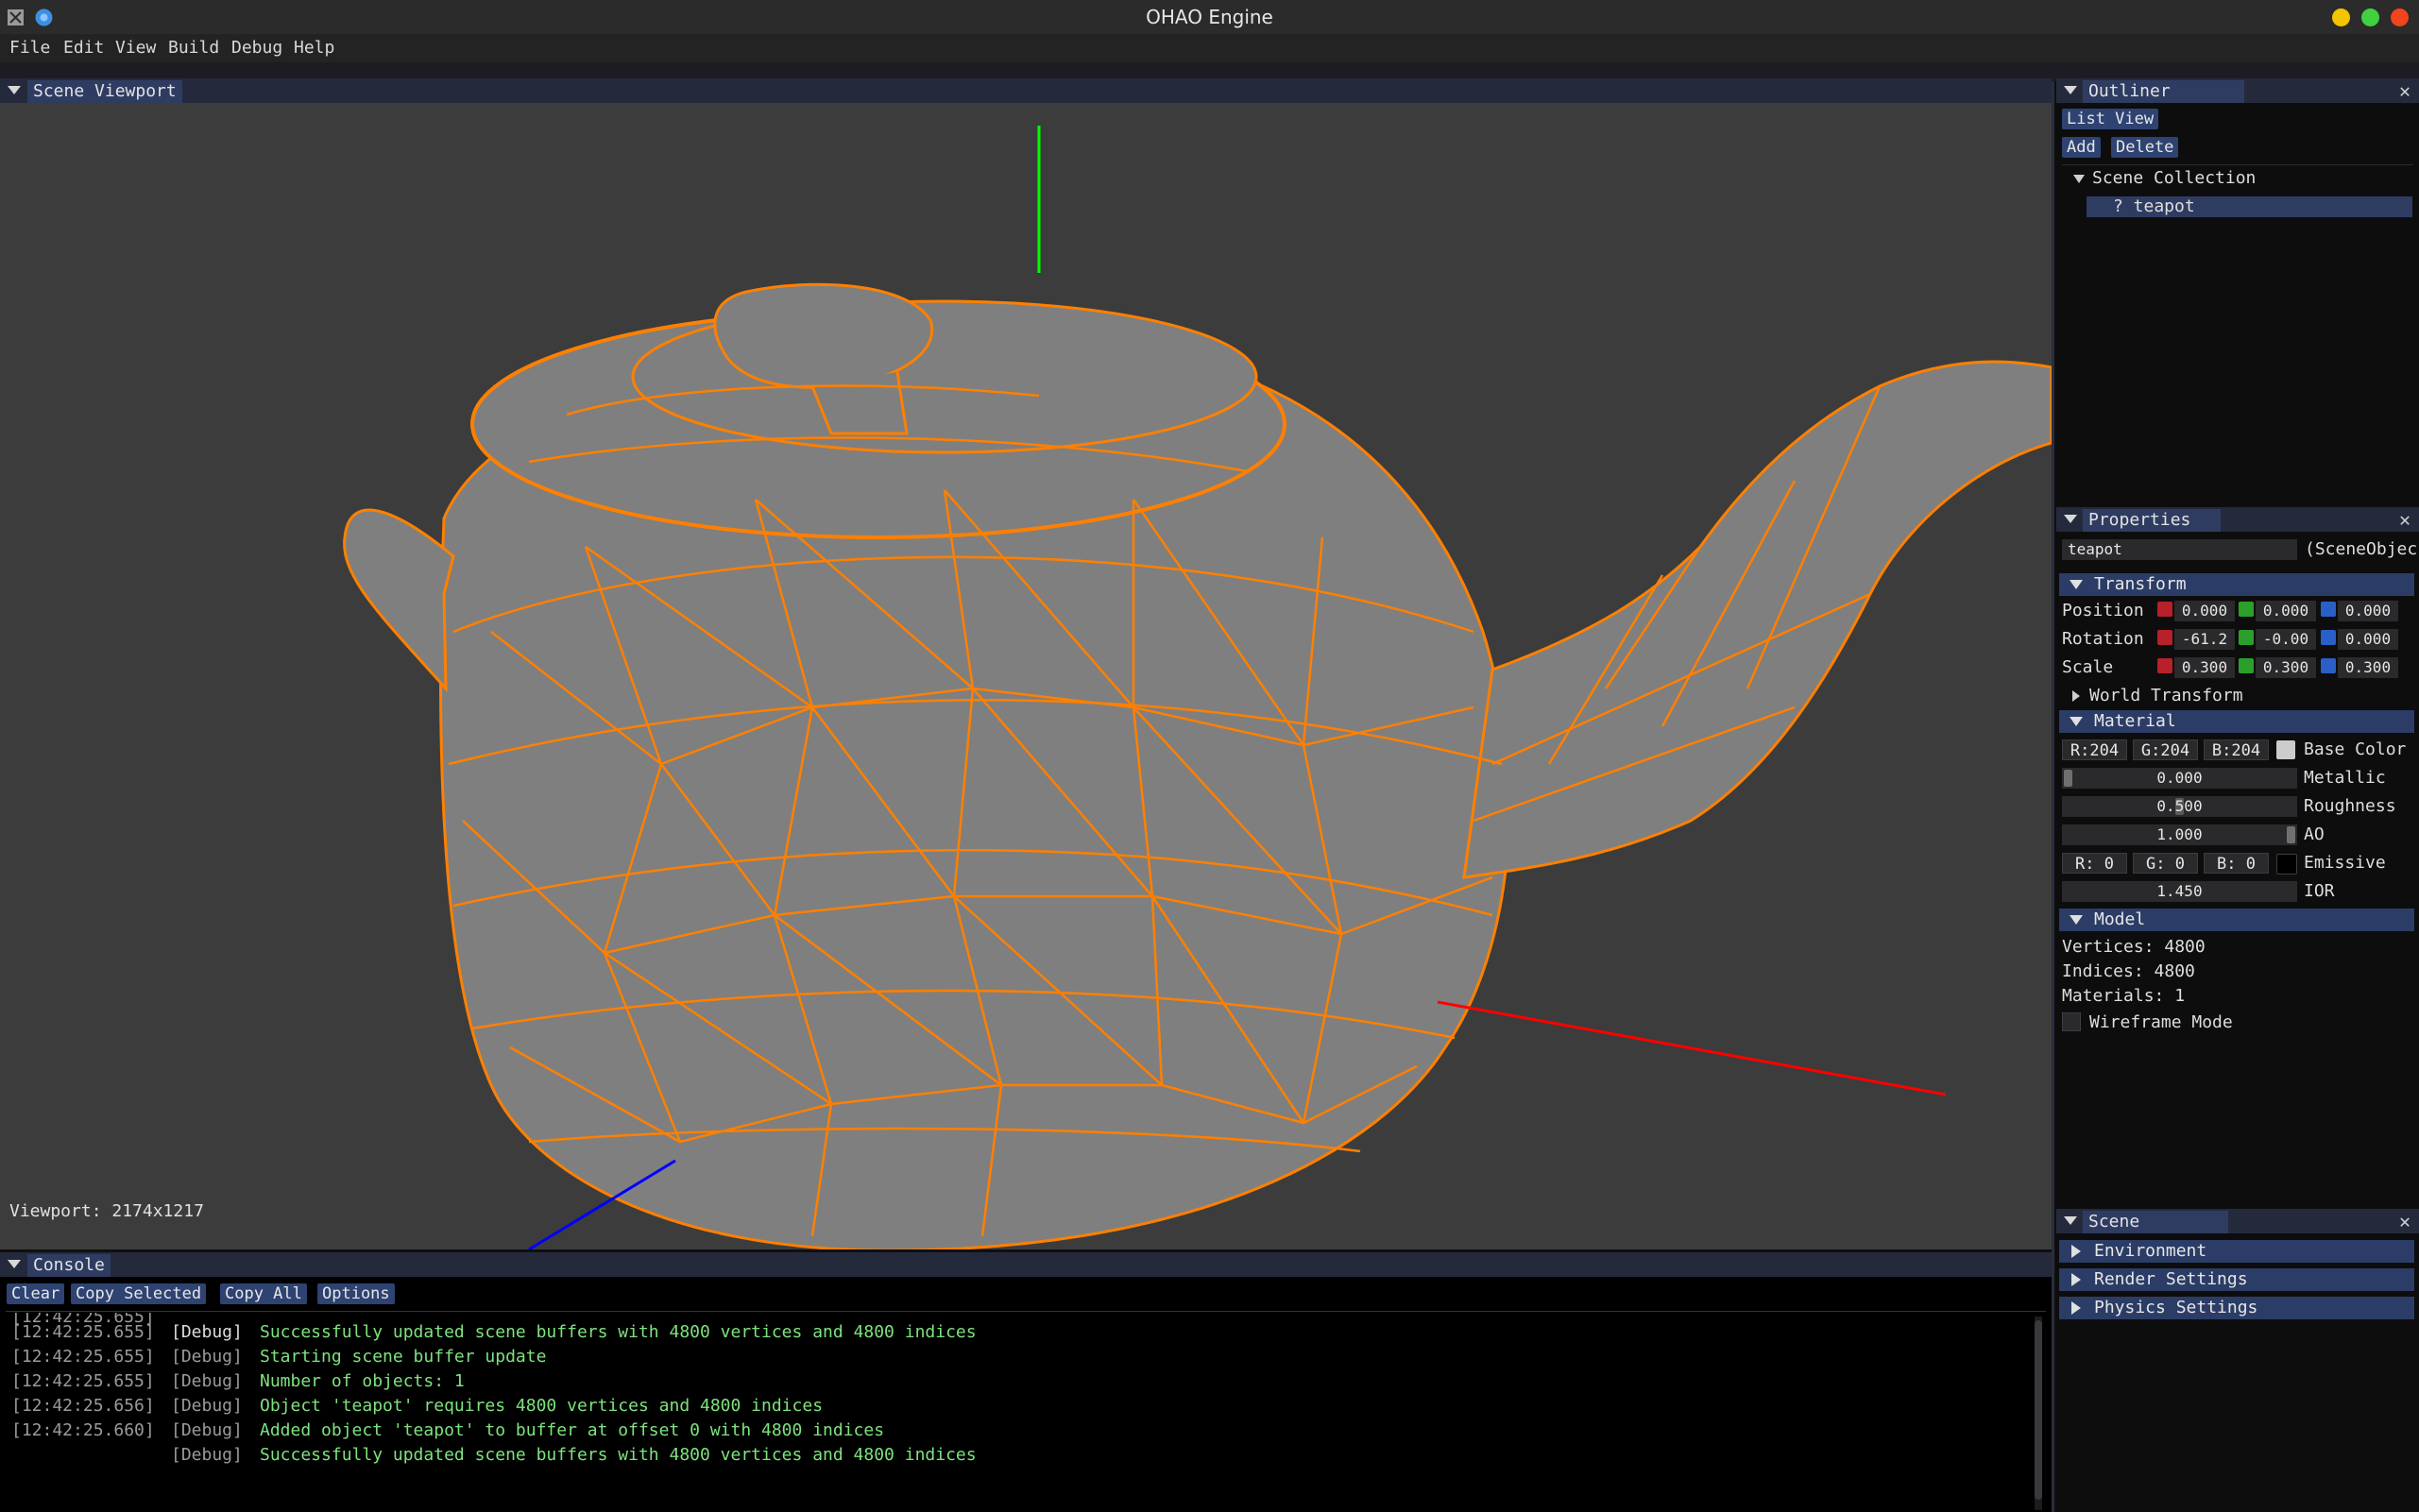  I want to click on ao-slider: 1.000, so click(2179, 834).